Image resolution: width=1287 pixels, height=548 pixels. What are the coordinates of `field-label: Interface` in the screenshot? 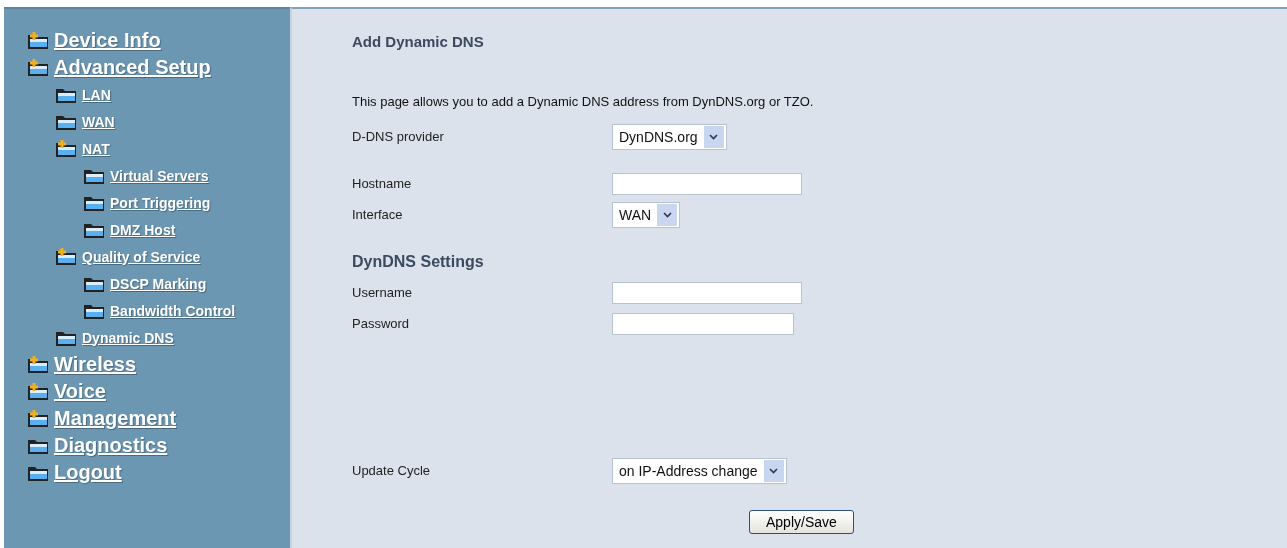 It's located at (378, 214).